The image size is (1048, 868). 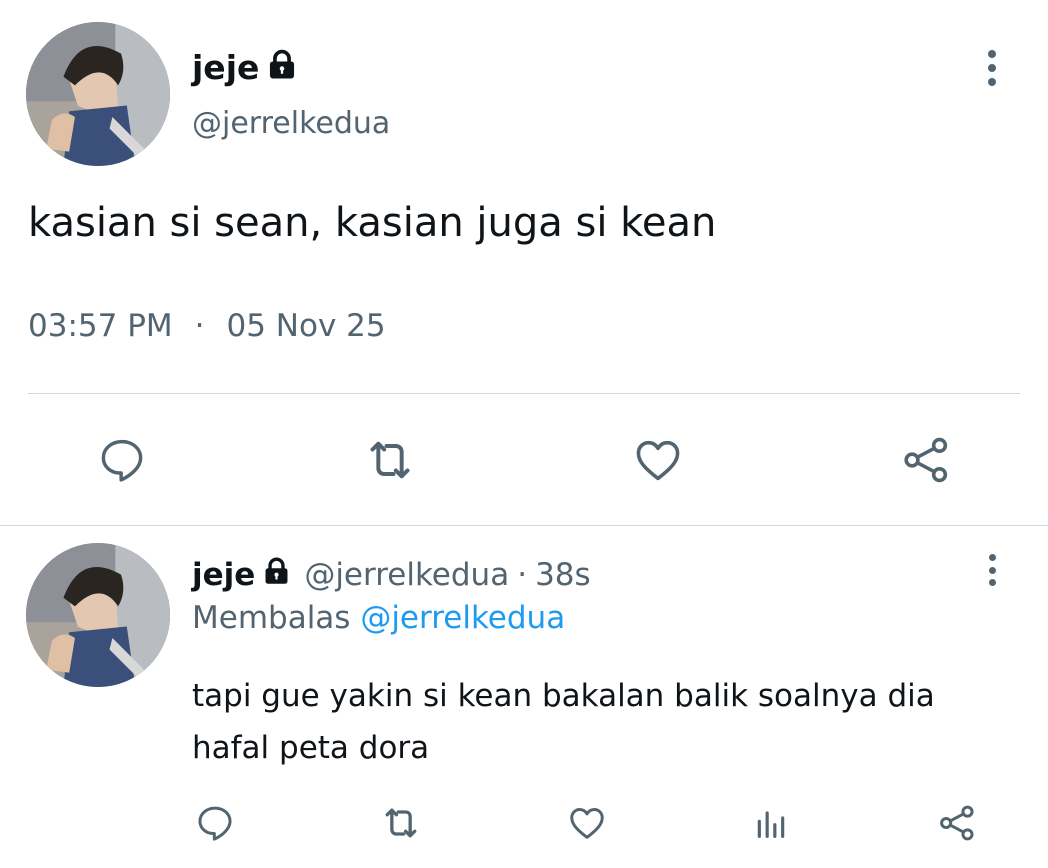 What do you see at coordinates (207, 326) in the screenshot?
I see `timestamp-line: 03:57 PM · 05 Nov 25` at bounding box center [207, 326].